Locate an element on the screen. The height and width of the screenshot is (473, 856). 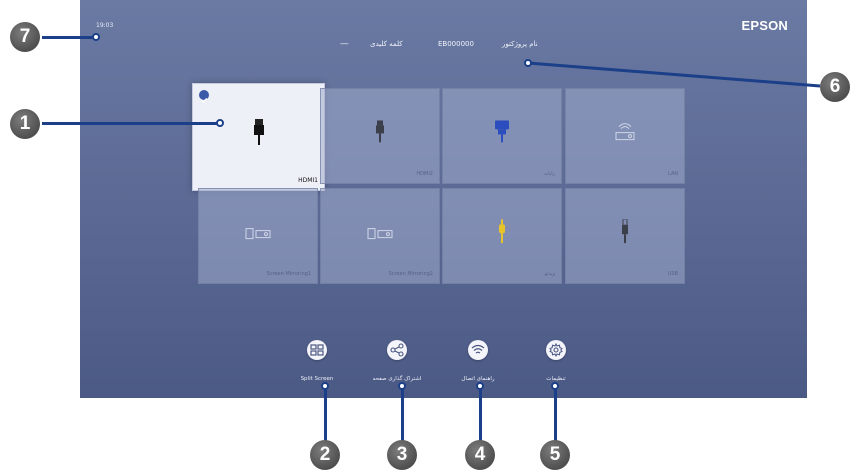
projector-info-header: ----- کلمه کلیدی EB000000 نام پروژکتور is located at coordinates (450, 46).